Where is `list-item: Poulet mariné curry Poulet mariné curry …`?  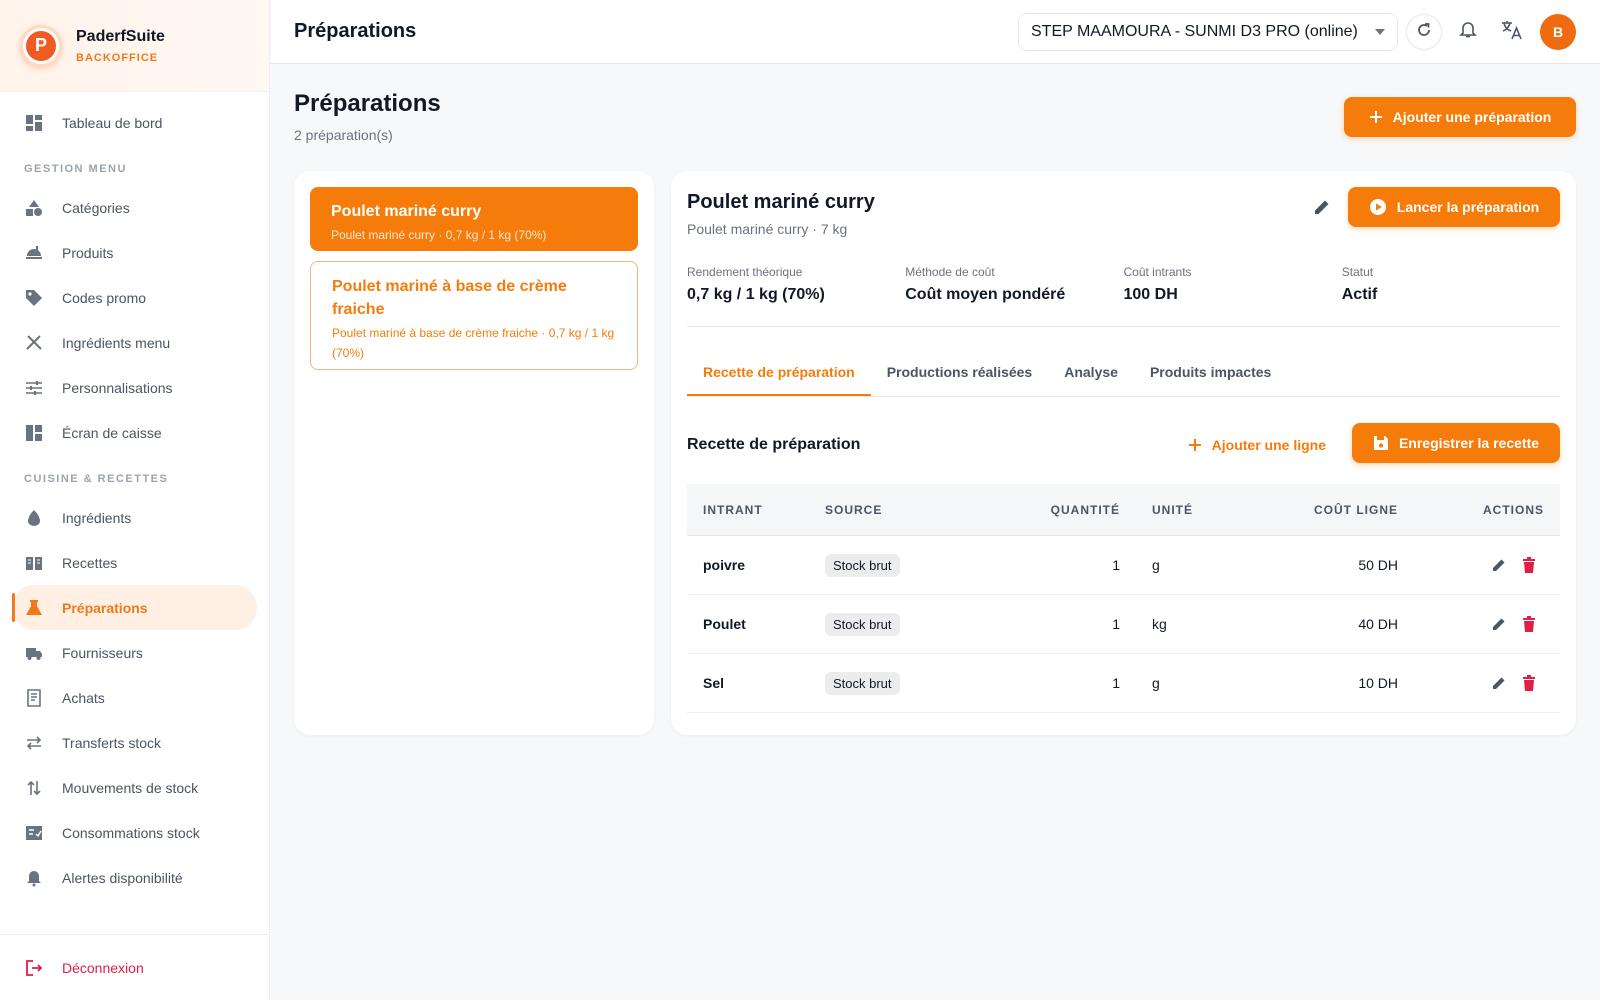
list-item: Poulet mariné curry Poulet mariné curry … is located at coordinates (474, 219).